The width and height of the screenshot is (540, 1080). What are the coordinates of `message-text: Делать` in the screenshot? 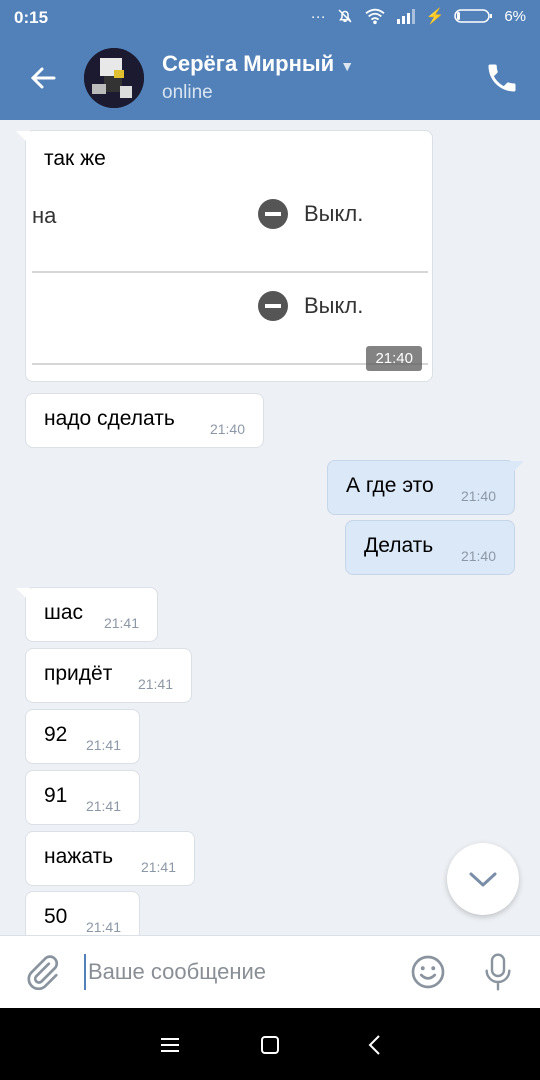 It's located at (399, 545).